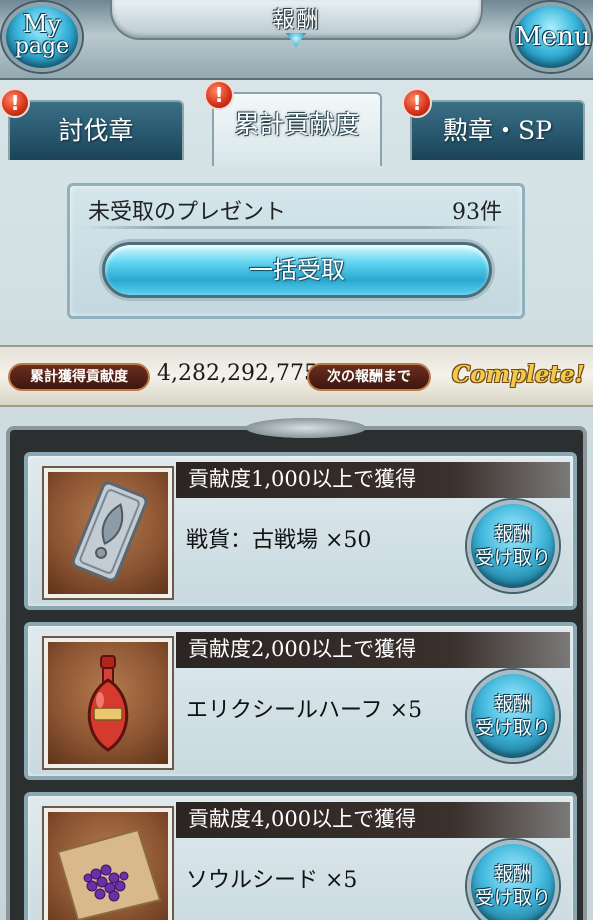 The height and width of the screenshot is (920, 593). I want to click on header-jewel-icon, so click(296, 40).